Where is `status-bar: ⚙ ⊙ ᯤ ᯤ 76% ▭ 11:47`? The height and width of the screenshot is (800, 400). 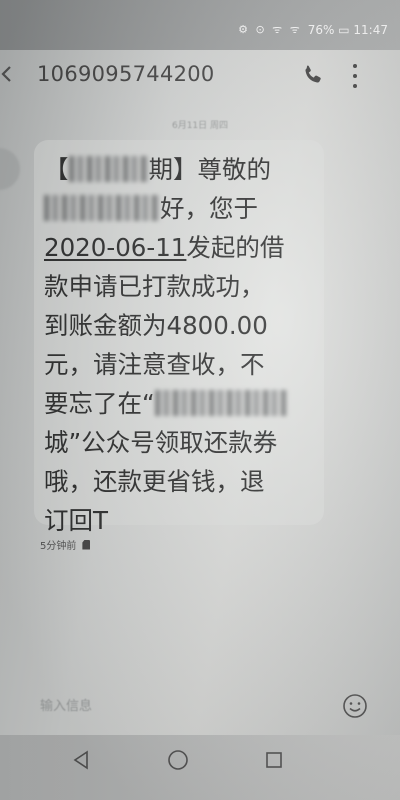
status-bar: ⚙ ⊙ ᯤ ᯤ 76% ▭ 11:47 is located at coordinates (200, 25).